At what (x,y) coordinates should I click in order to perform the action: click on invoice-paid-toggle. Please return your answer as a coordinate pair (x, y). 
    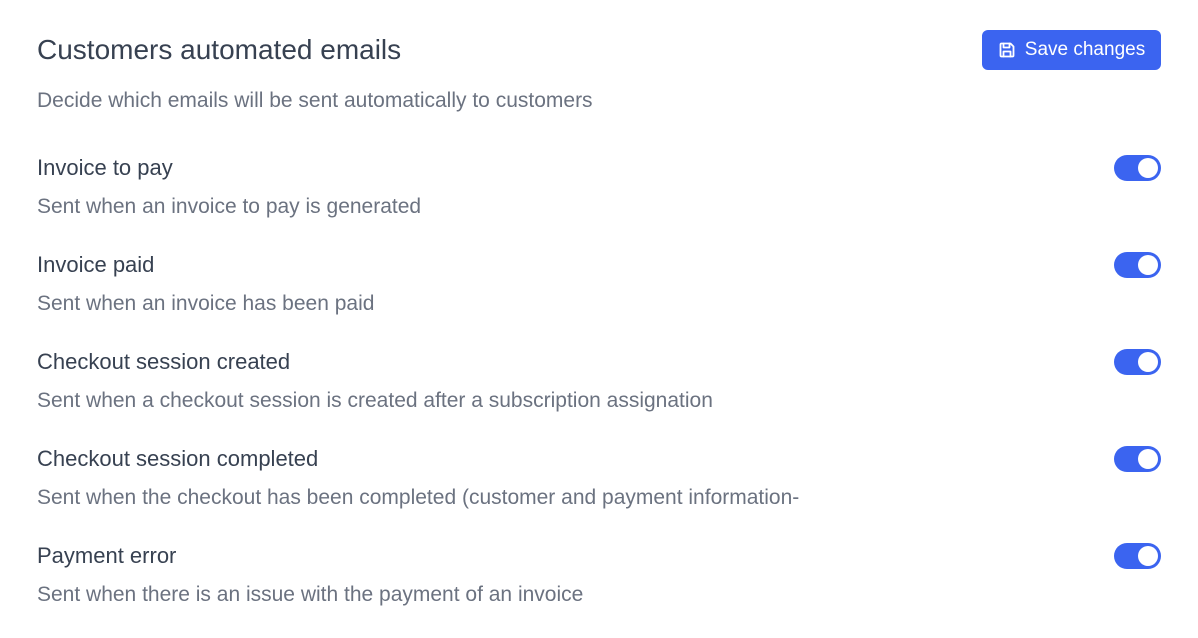
    Looking at the image, I should click on (1137, 265).